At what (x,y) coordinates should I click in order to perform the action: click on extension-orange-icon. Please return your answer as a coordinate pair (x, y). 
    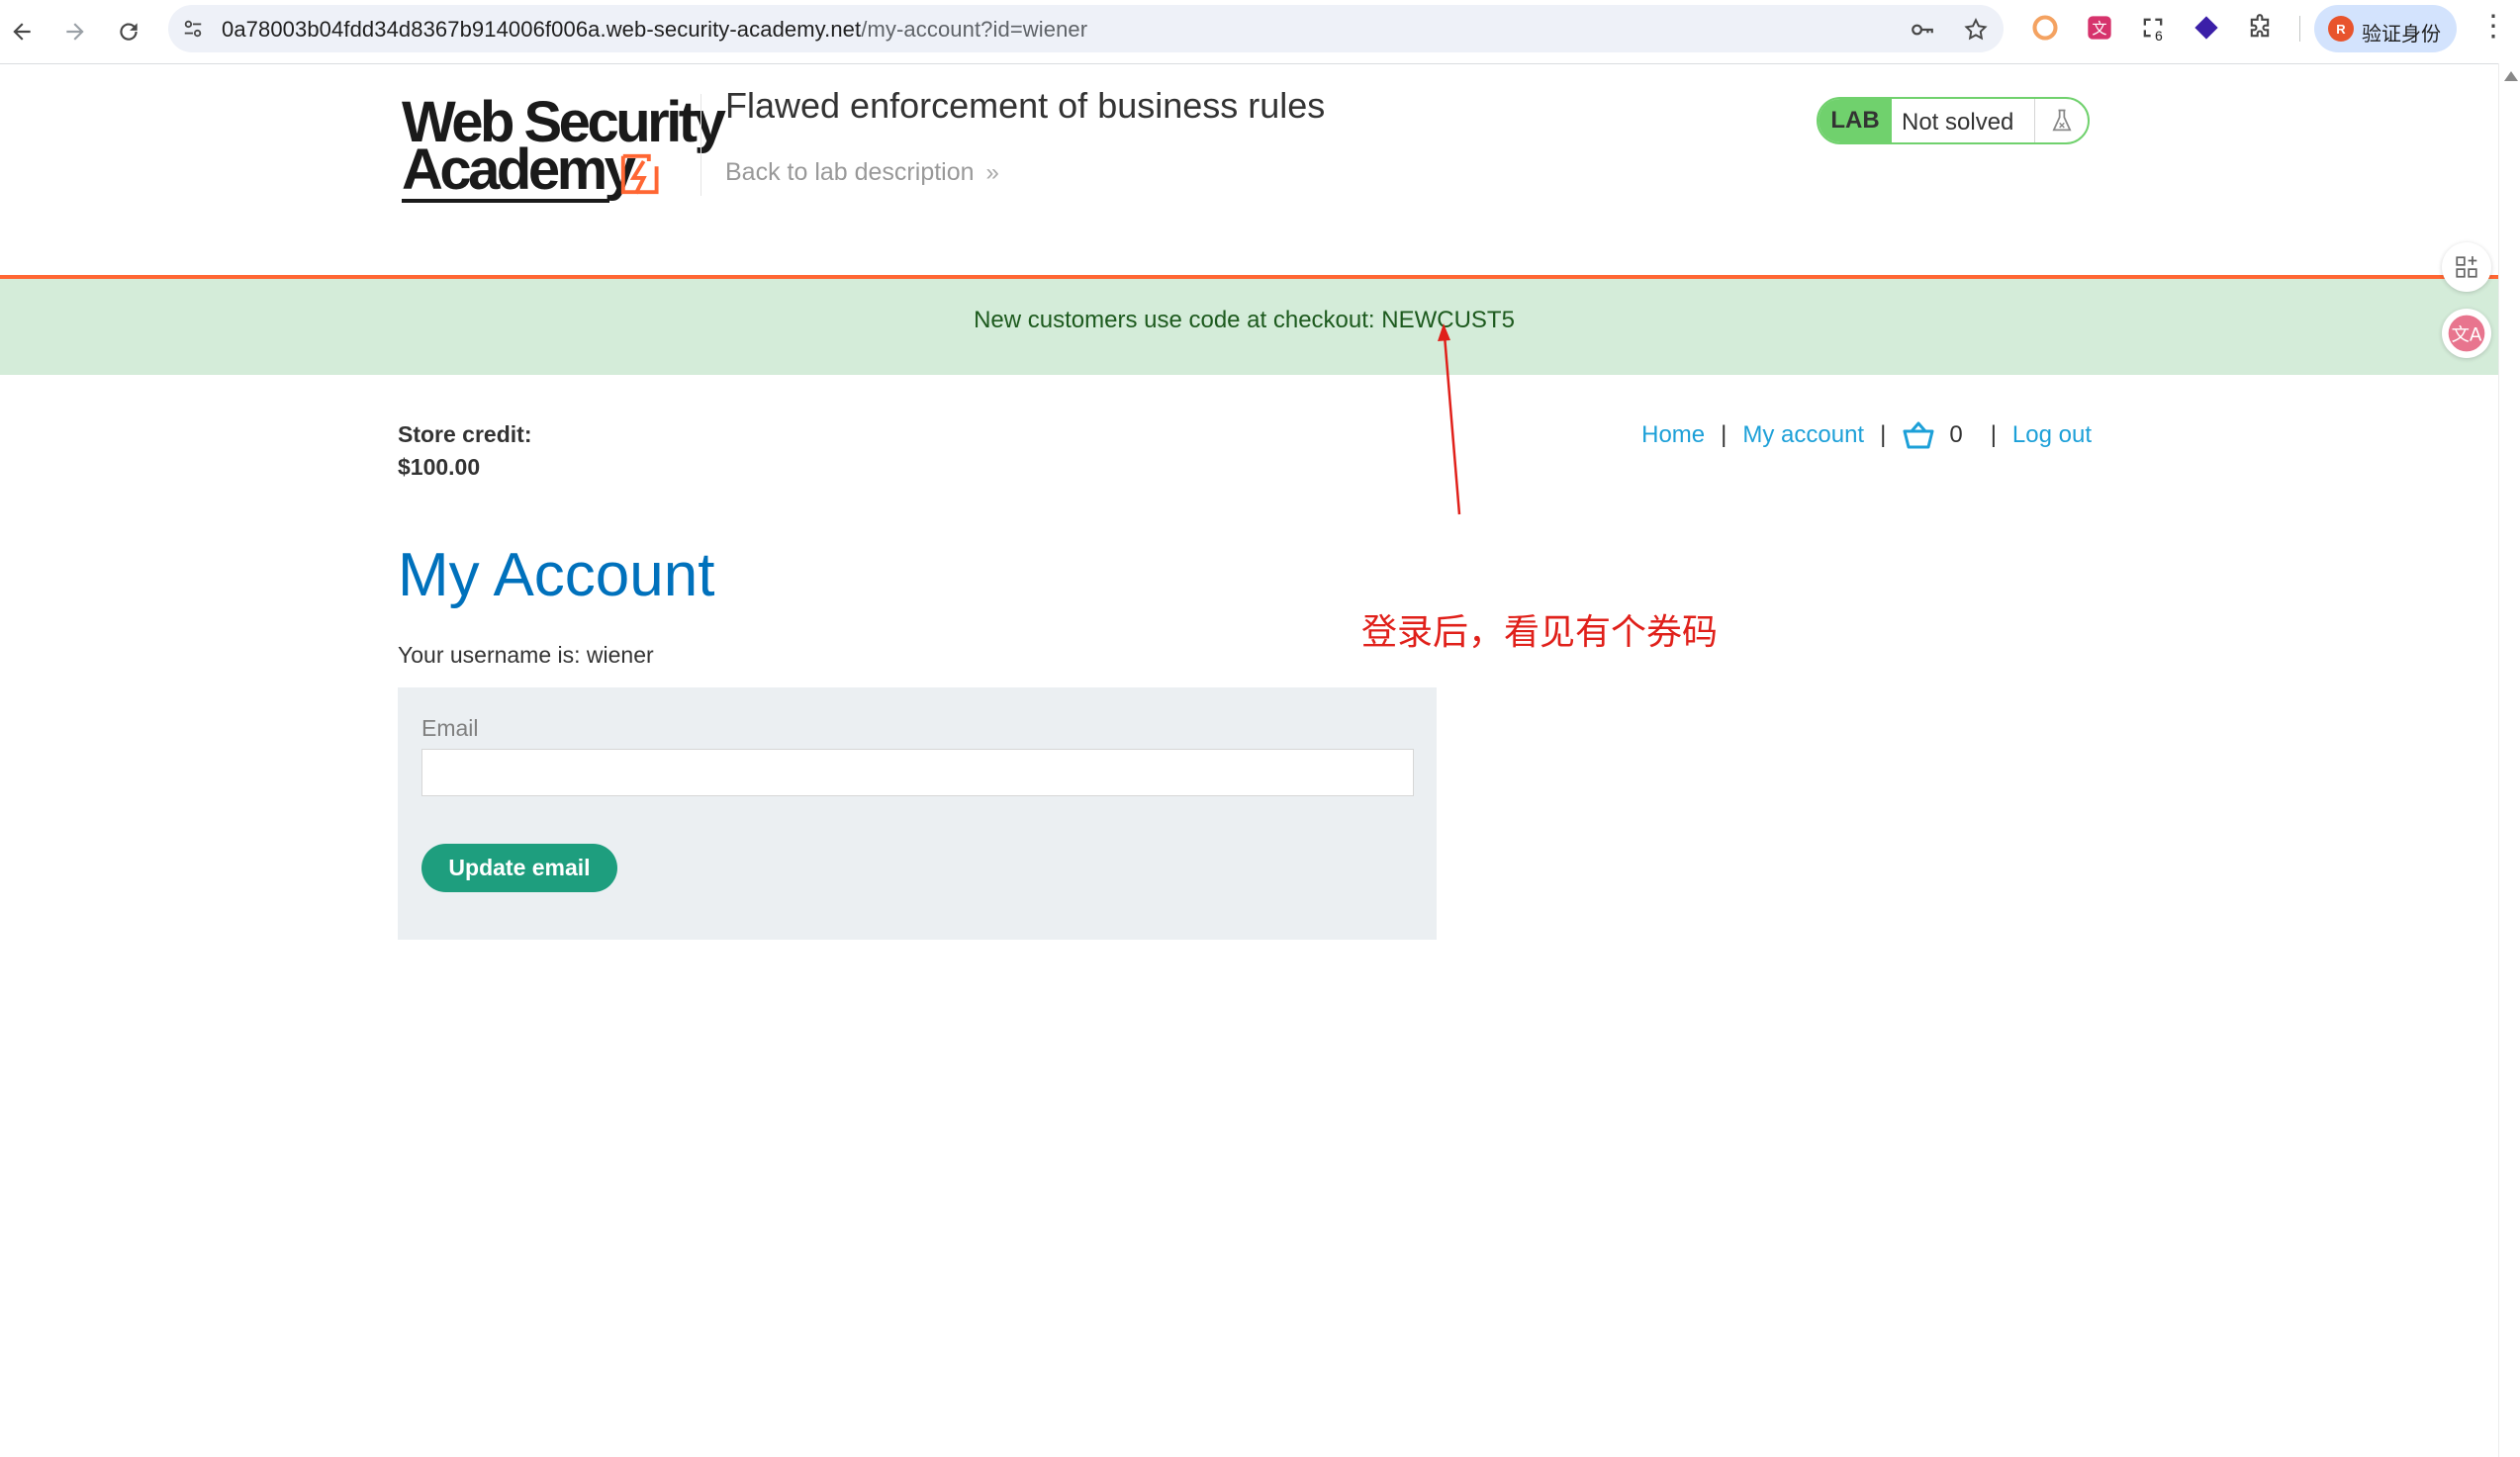
    Looking at the image, I should click on (2045, 28).